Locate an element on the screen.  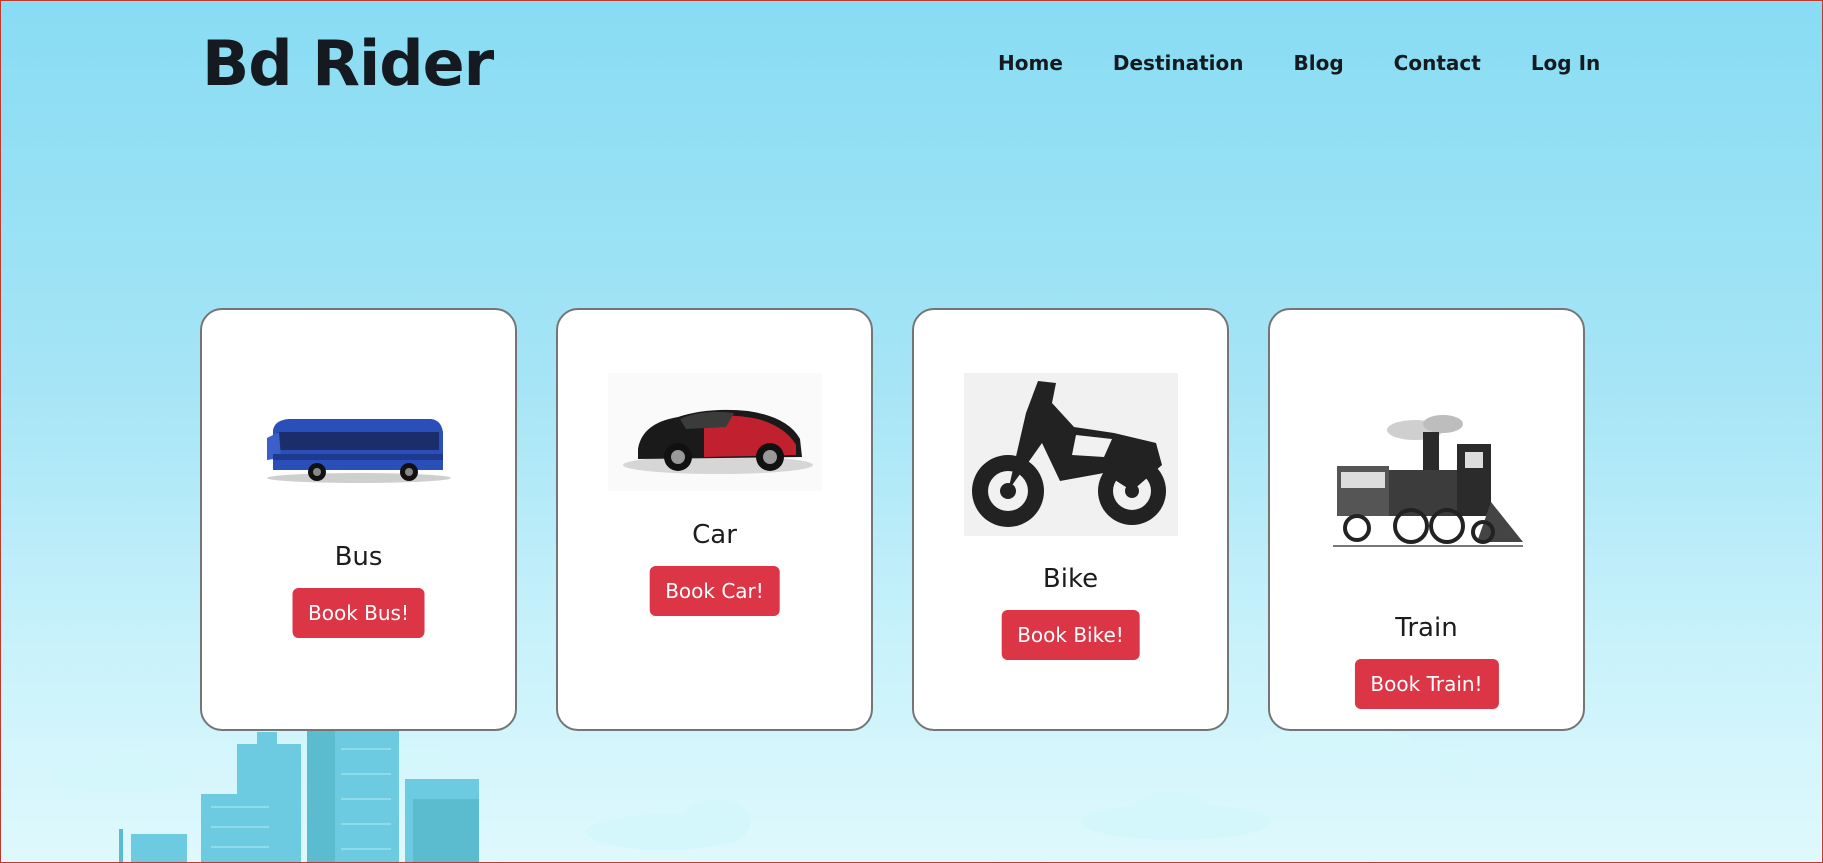
train-card: Train Book Train! is located at coordinates (1426, 519).